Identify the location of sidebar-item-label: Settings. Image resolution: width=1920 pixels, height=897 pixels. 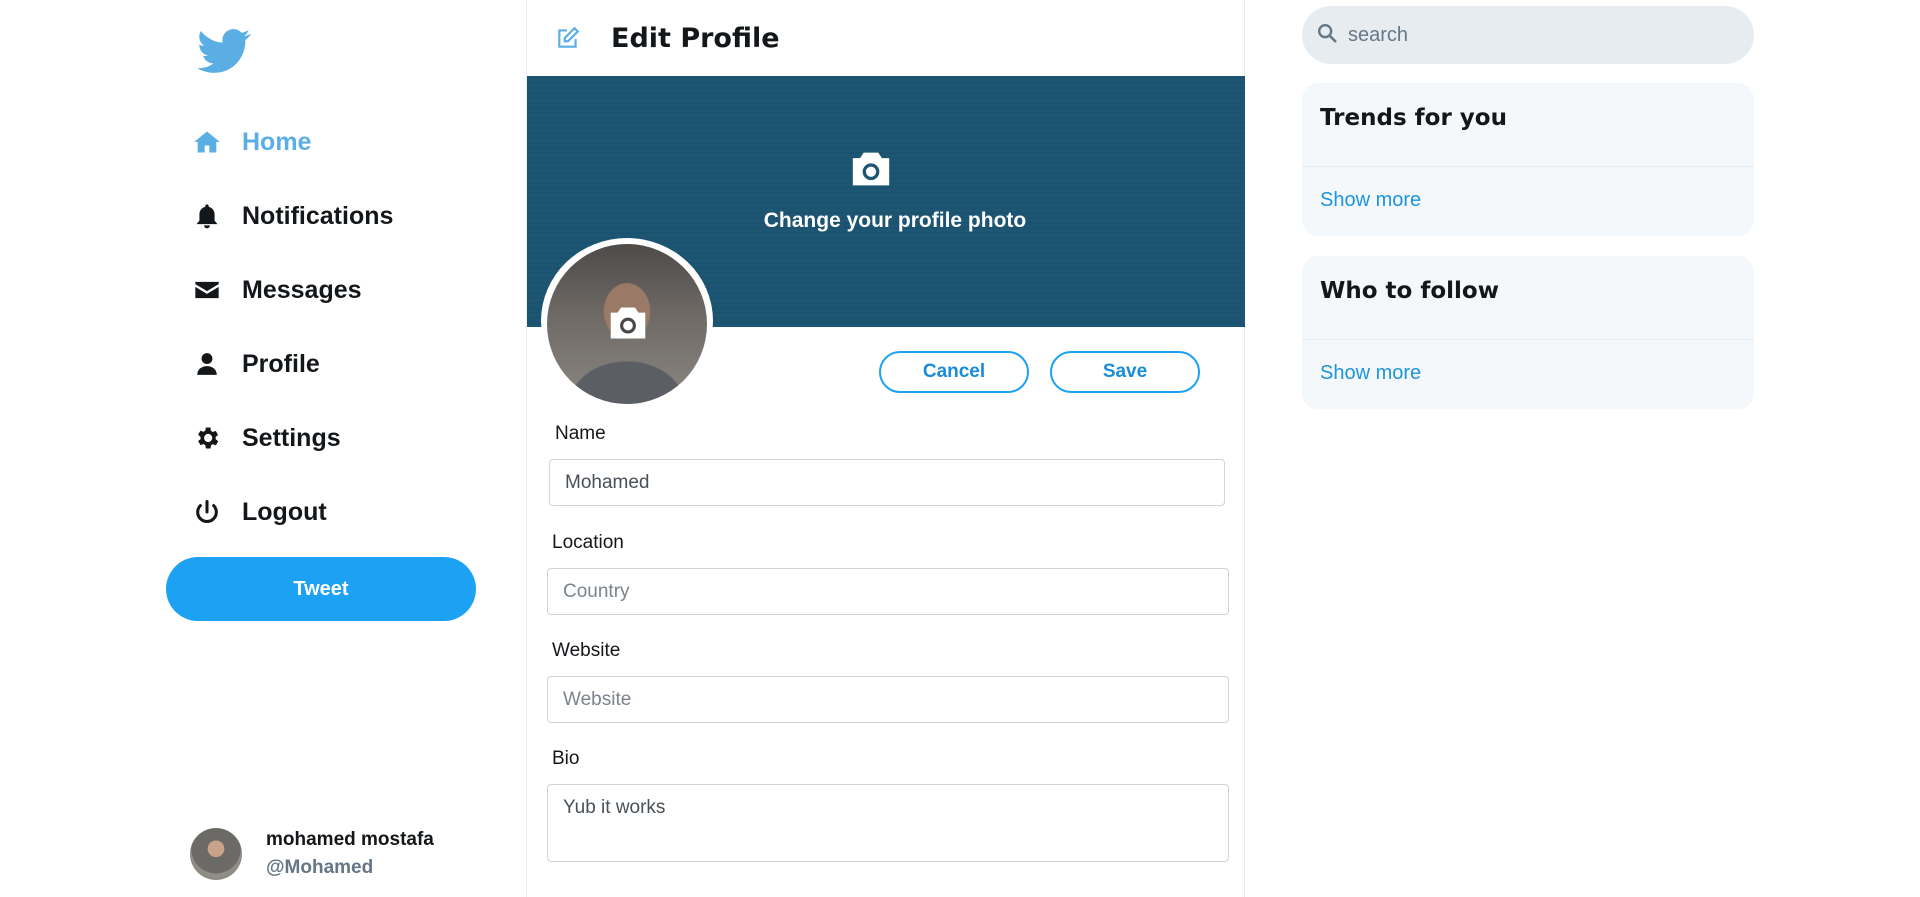
(291, 437).